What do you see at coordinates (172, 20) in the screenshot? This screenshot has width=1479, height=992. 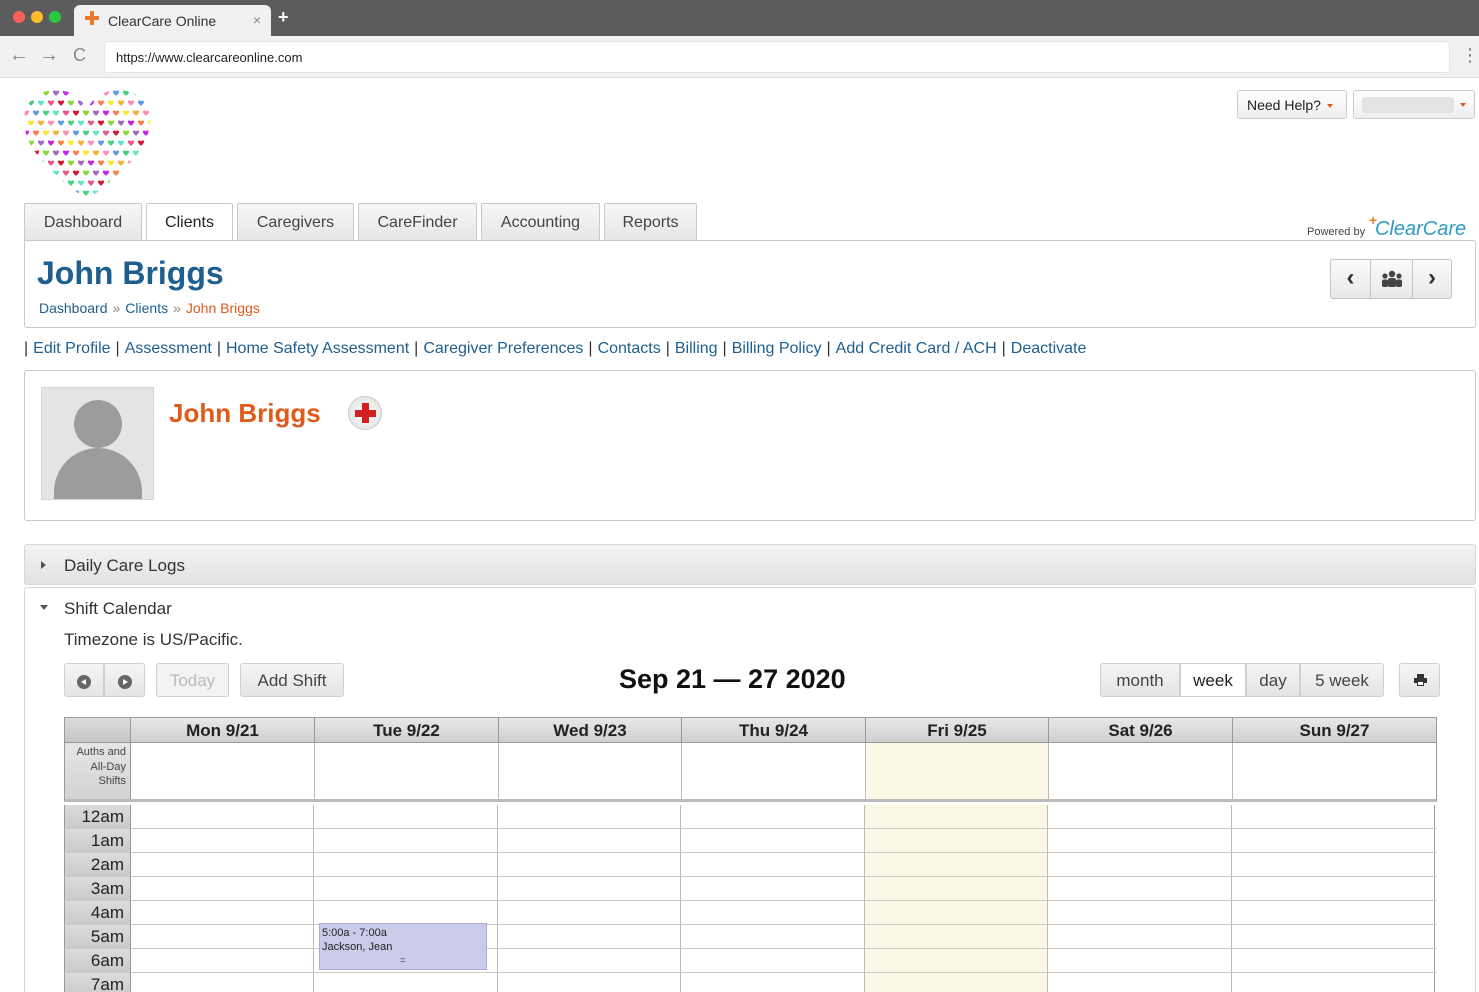 I see `browser-tab: ClearCare Online ×` at bounding box center [172, 20].